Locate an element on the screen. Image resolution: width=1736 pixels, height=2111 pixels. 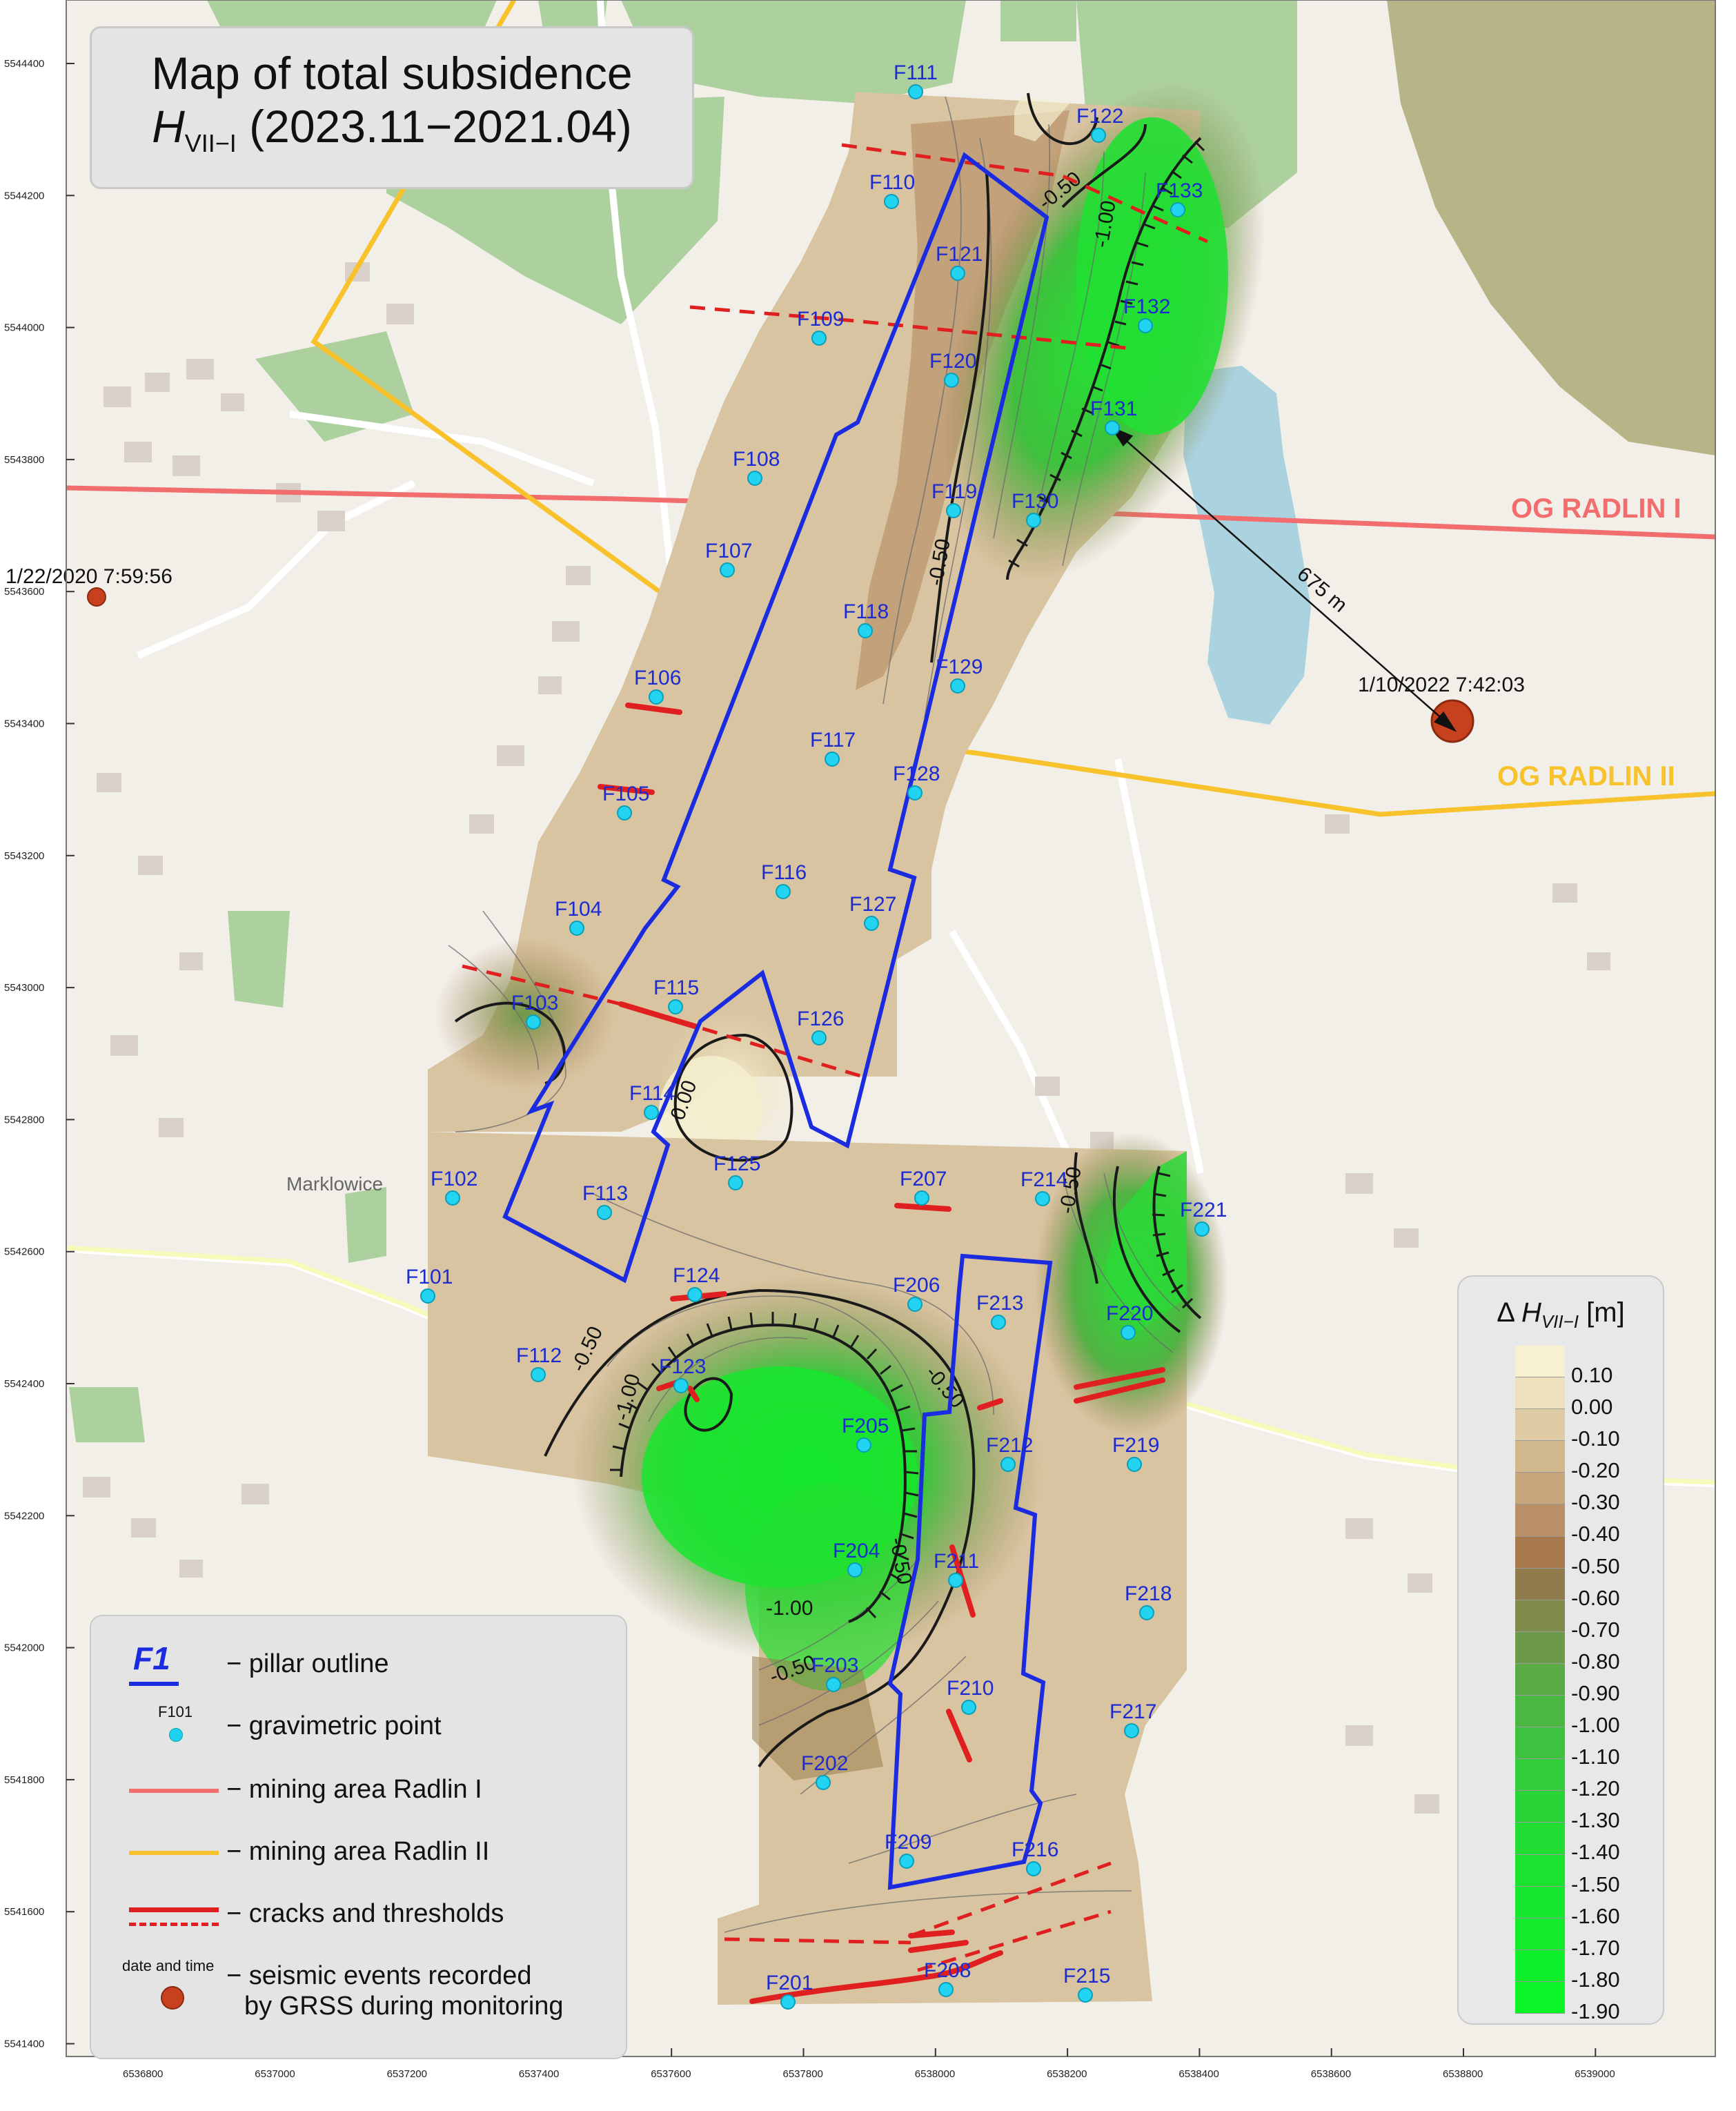
y-tick-label: 5542800 is located at coordinates (24, 1120).